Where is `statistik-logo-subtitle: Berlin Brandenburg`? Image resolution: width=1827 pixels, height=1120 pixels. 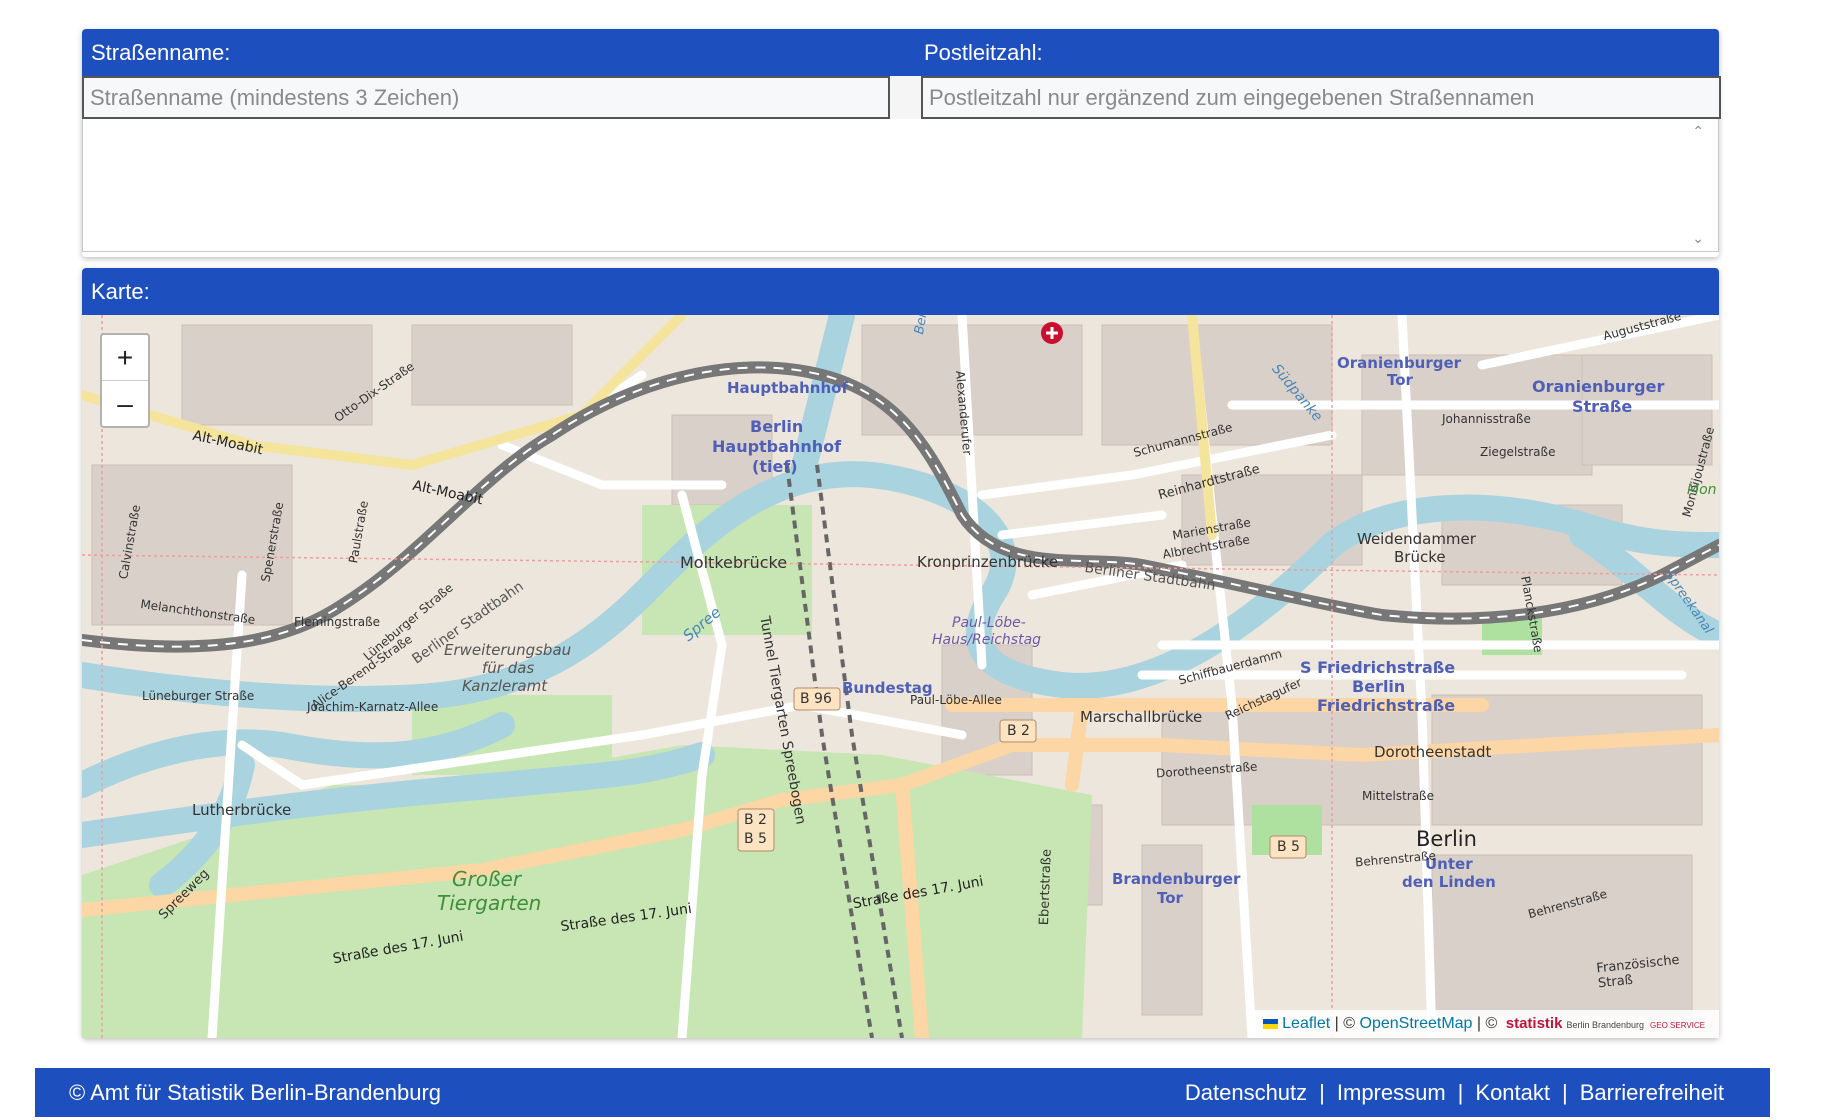
statistik-logo-subtitle: Berlin Brandenburg is located at coordinates (1605, 1025).